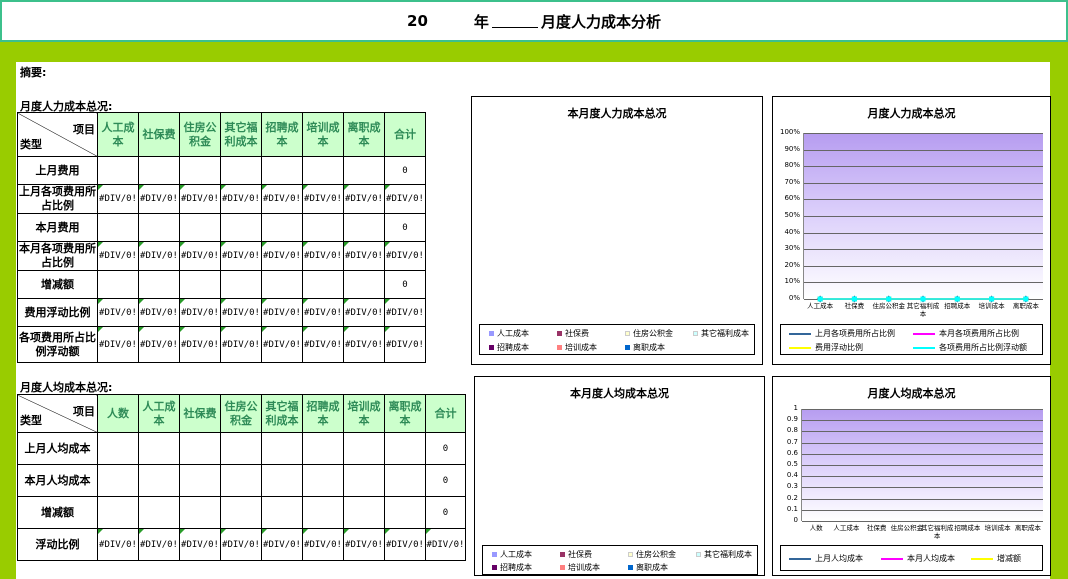  Describe the element at coordinates (66, 387) in the screenshot. I see `section2-label: 月度人均成本总况:` at that location.